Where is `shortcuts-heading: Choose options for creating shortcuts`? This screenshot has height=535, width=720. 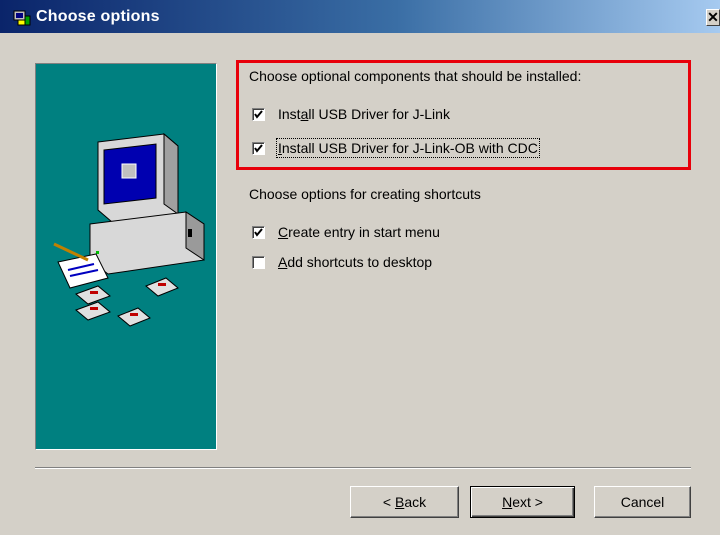
shortcuts-heading: Choose options for creating shortcuts is located at coordinates (365, 194).